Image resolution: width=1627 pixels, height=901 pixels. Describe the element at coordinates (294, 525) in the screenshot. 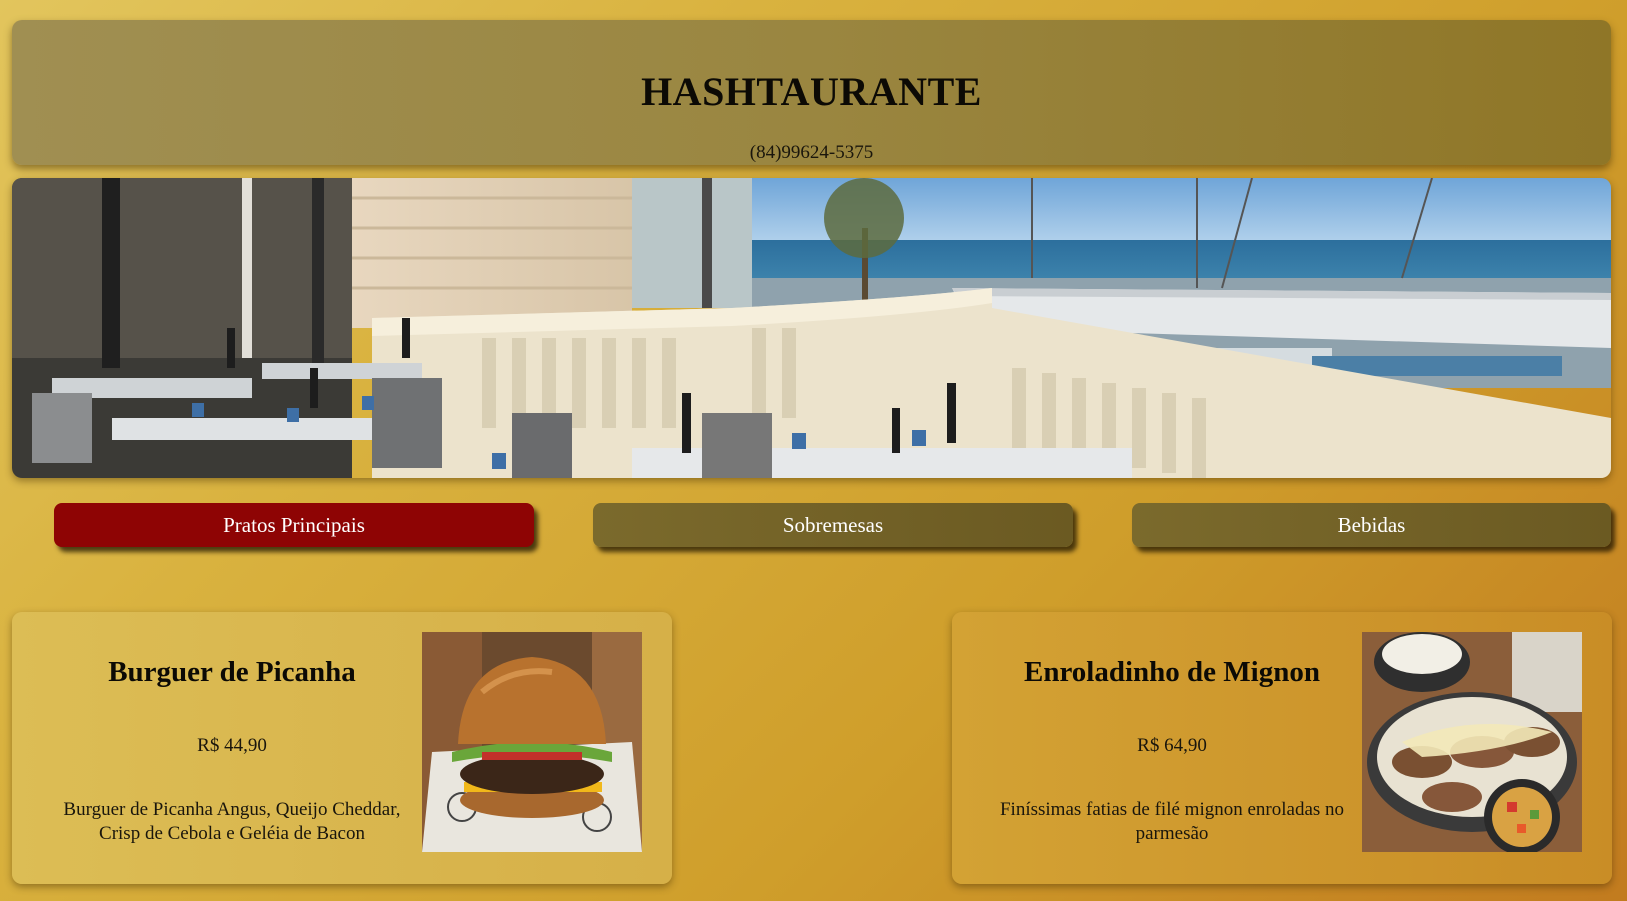

I see `tab-pratos-principais: Pratos Principais` at that location.